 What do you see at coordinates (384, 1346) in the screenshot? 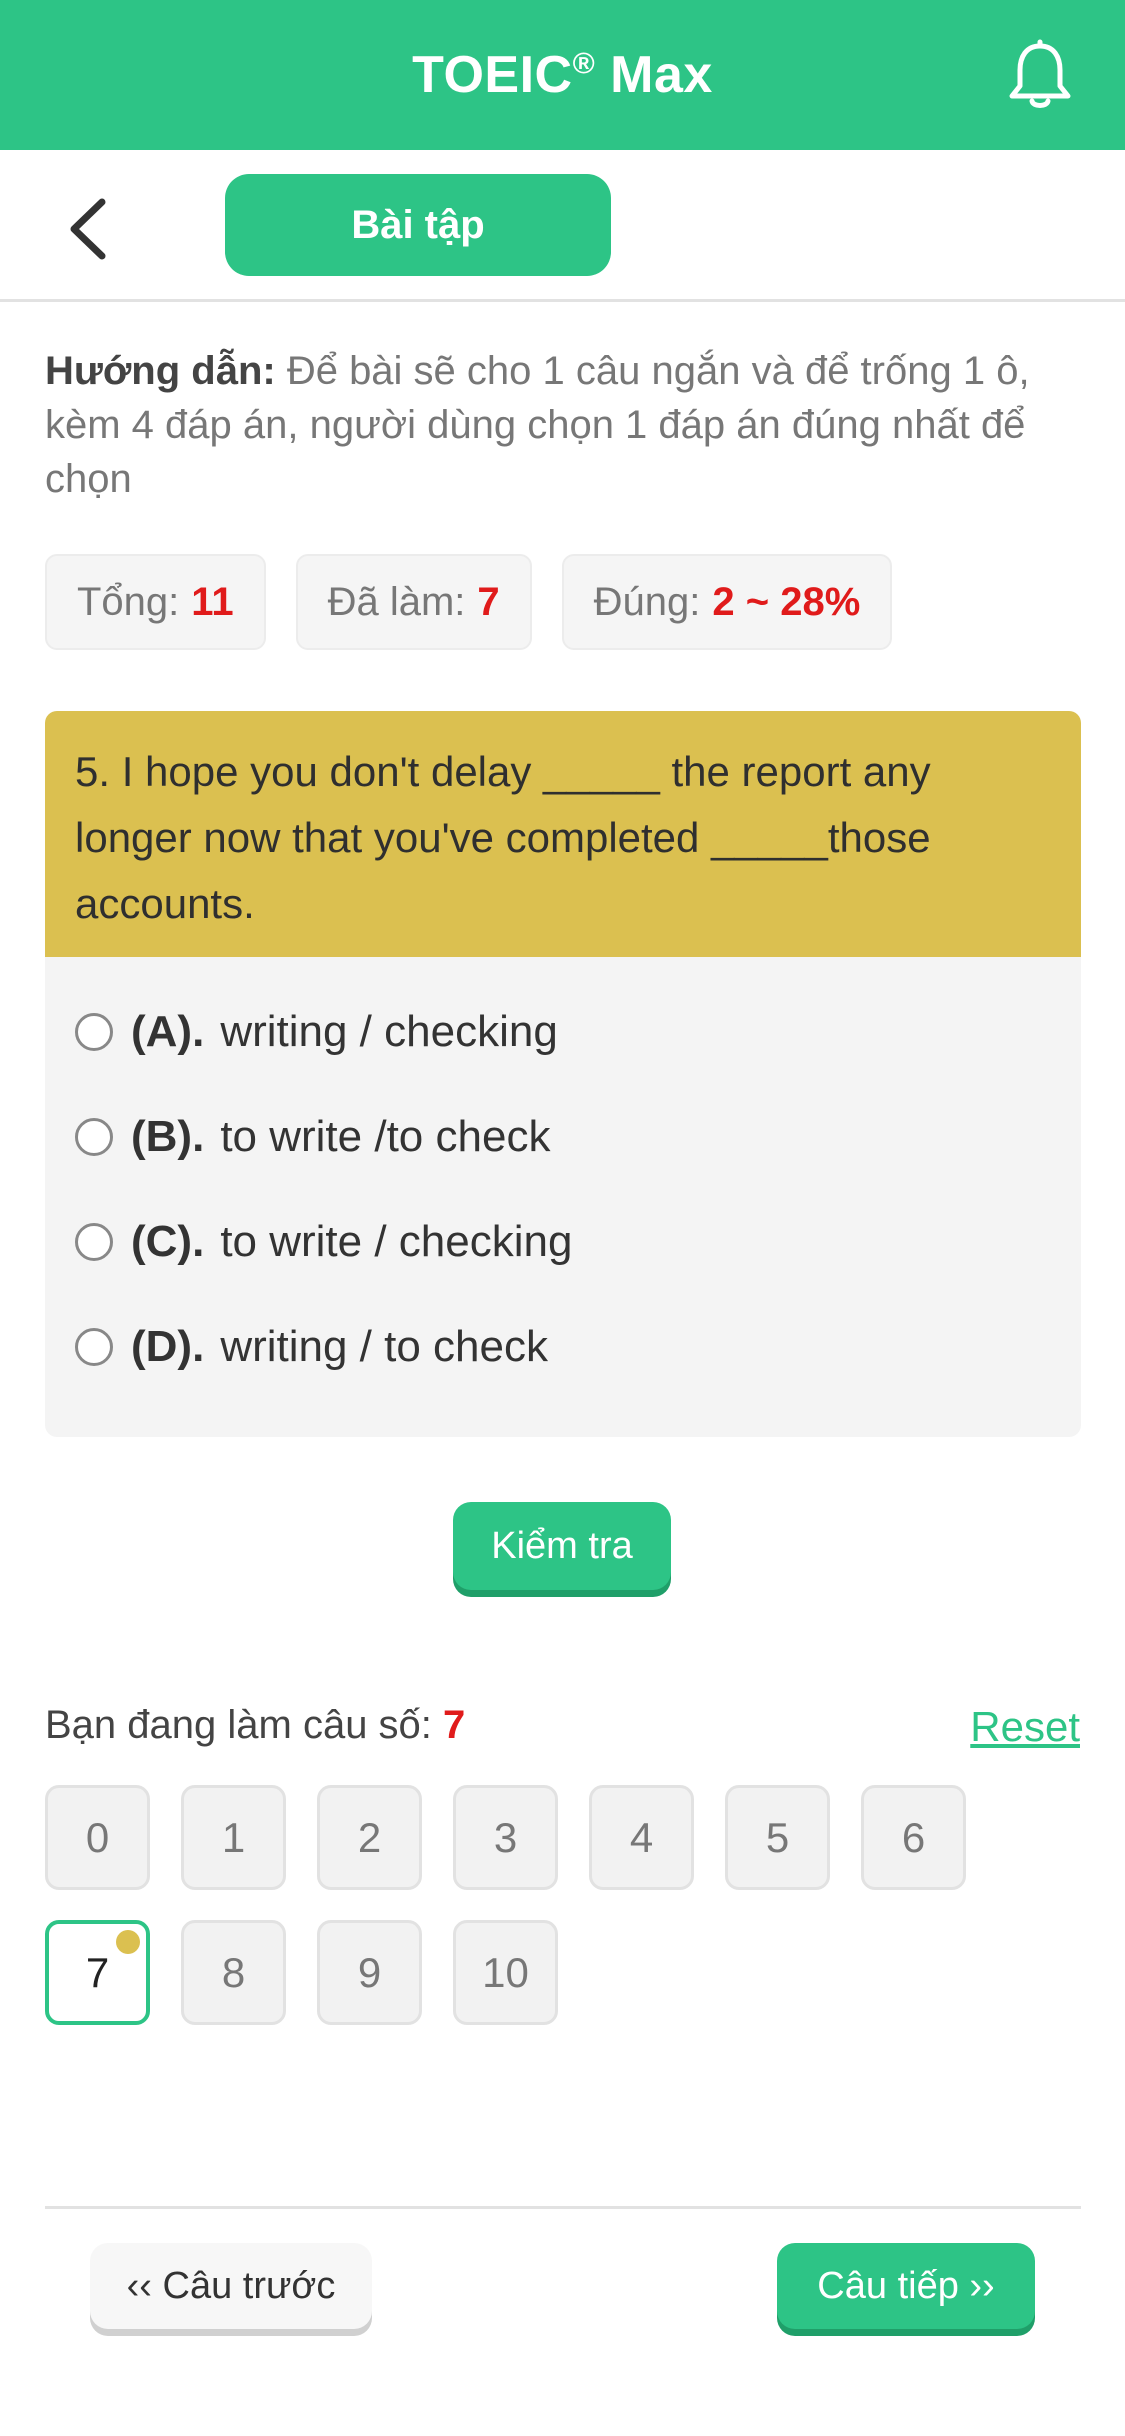
I see `option-text: writing / to check` at bounding box center [384, 1346].